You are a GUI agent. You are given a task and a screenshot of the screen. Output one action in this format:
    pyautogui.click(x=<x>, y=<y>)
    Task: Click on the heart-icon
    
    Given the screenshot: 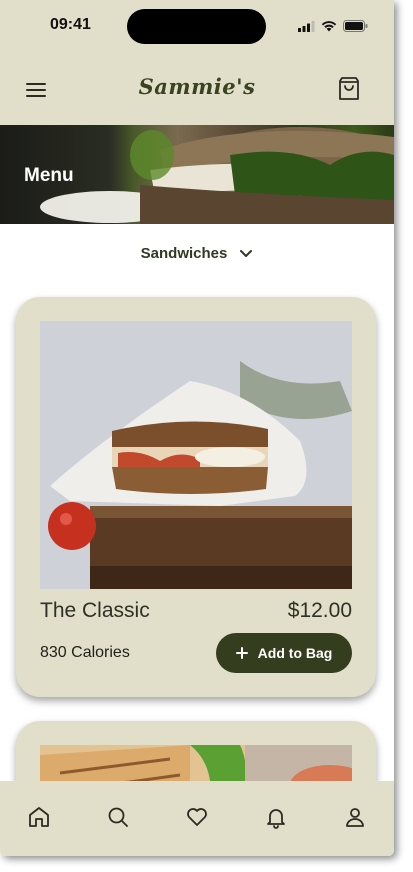 What is the action you would take?
    pyautogui.click(x=197, y=817)
    